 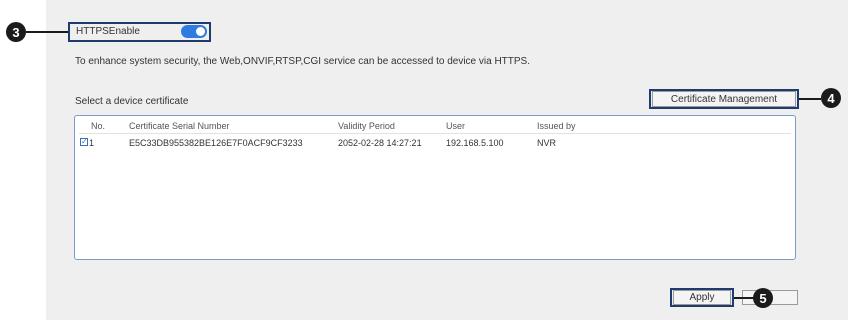 What do you see at coordinates (132, 101) in the screenshot?
I see `select-certificate-label: Select a device certificate` at bounding box center [132, 101].